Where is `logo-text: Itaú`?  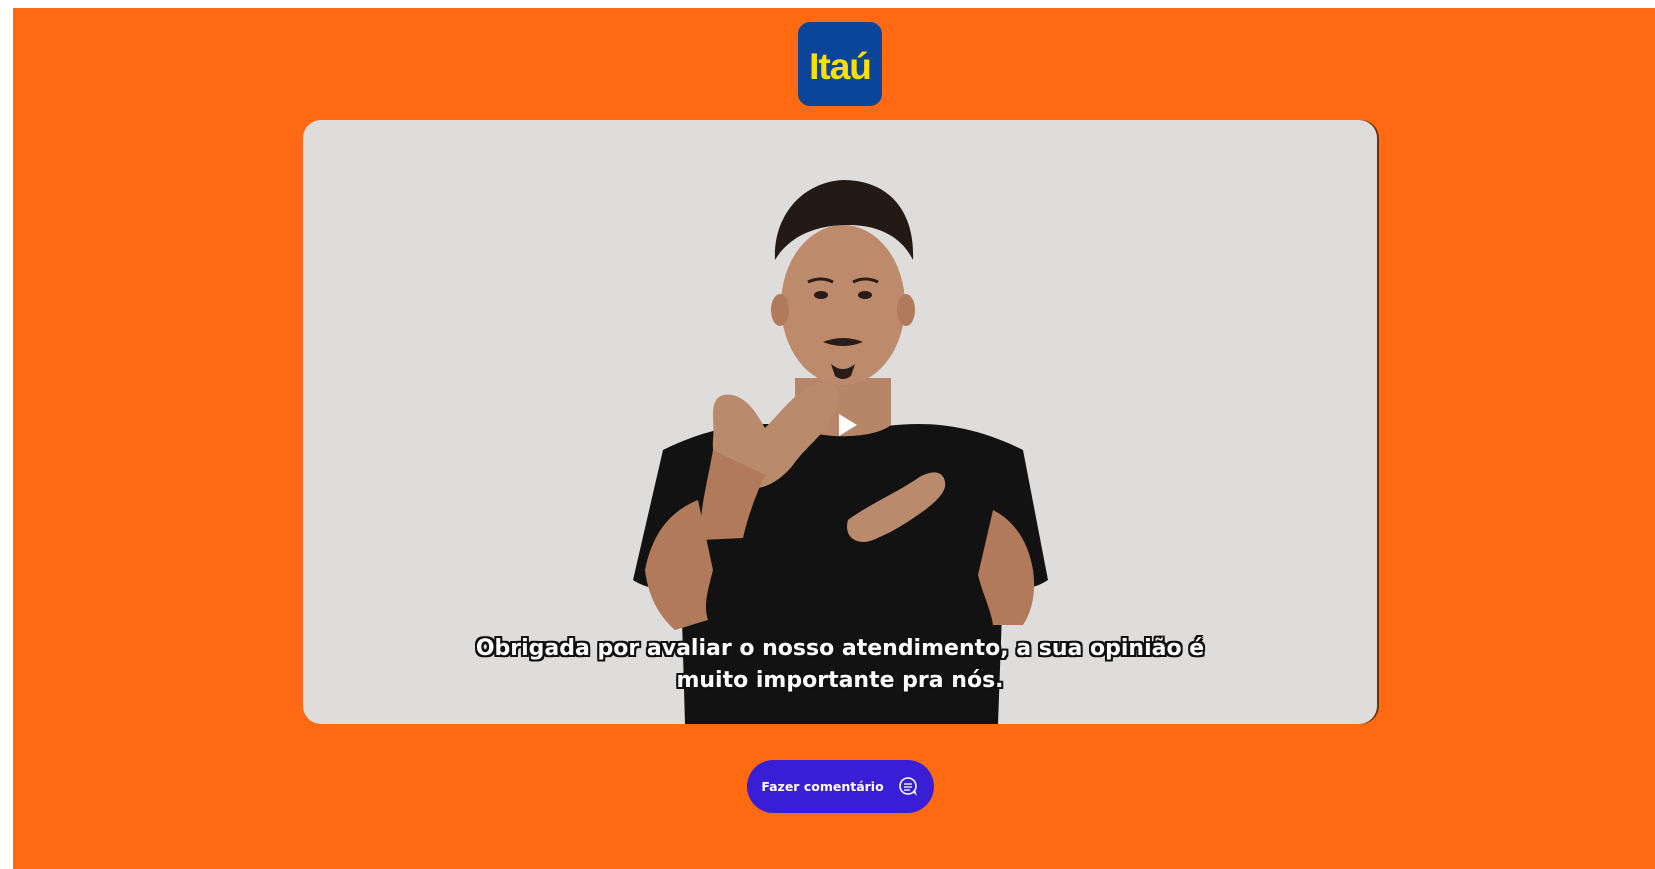 logo-text: Itaú is located at coordinates (840, 66).